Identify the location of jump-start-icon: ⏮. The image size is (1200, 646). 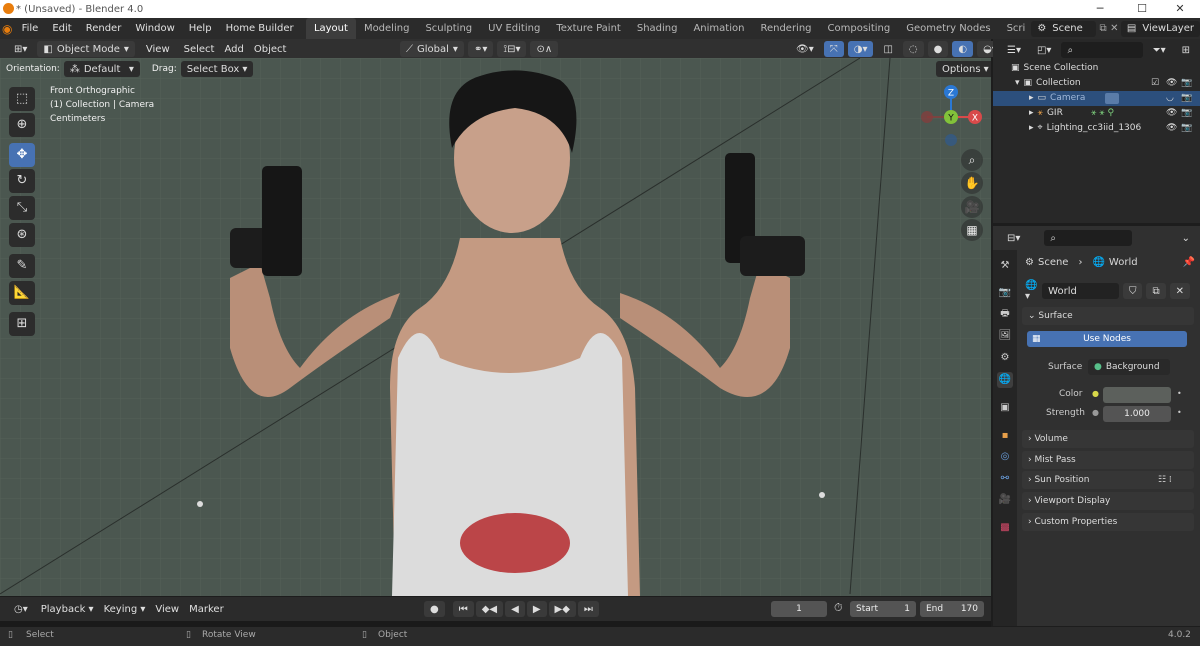
(463, 609).